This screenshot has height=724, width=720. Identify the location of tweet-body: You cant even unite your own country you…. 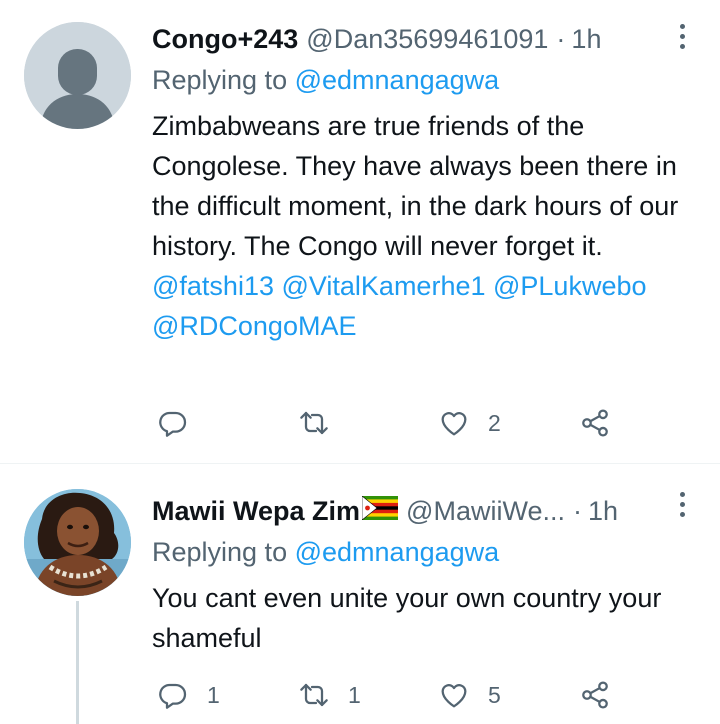
(422, 618).